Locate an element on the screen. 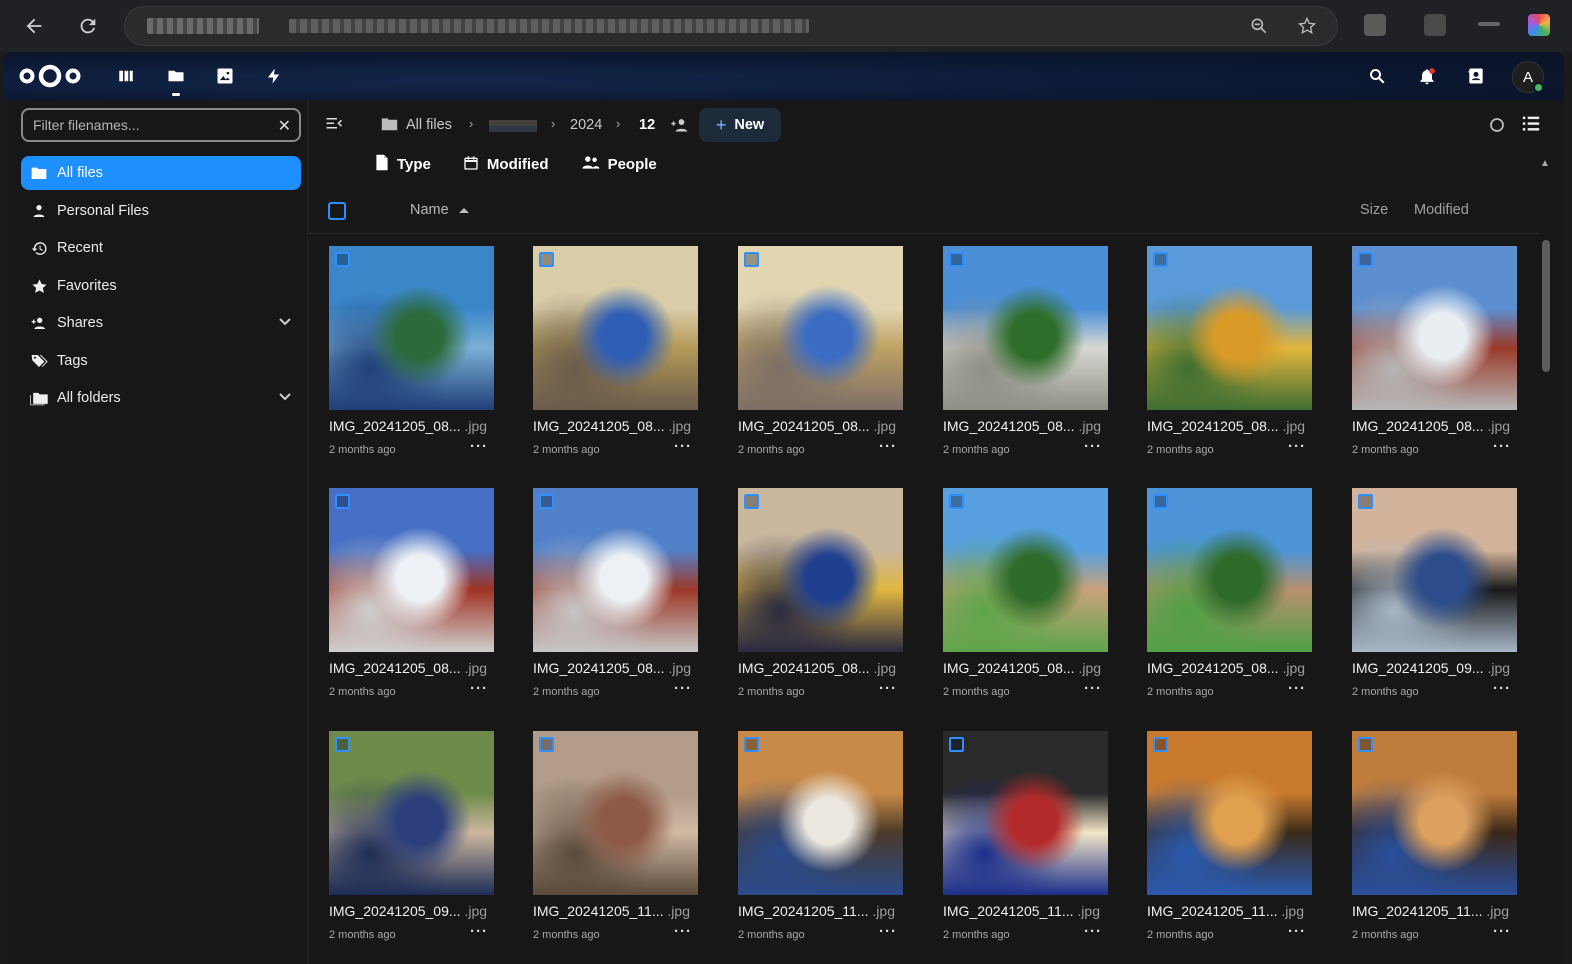 This screenshot has width=1572, height=964. column-modified-header: Modified is located at coordinates (1441, 210).